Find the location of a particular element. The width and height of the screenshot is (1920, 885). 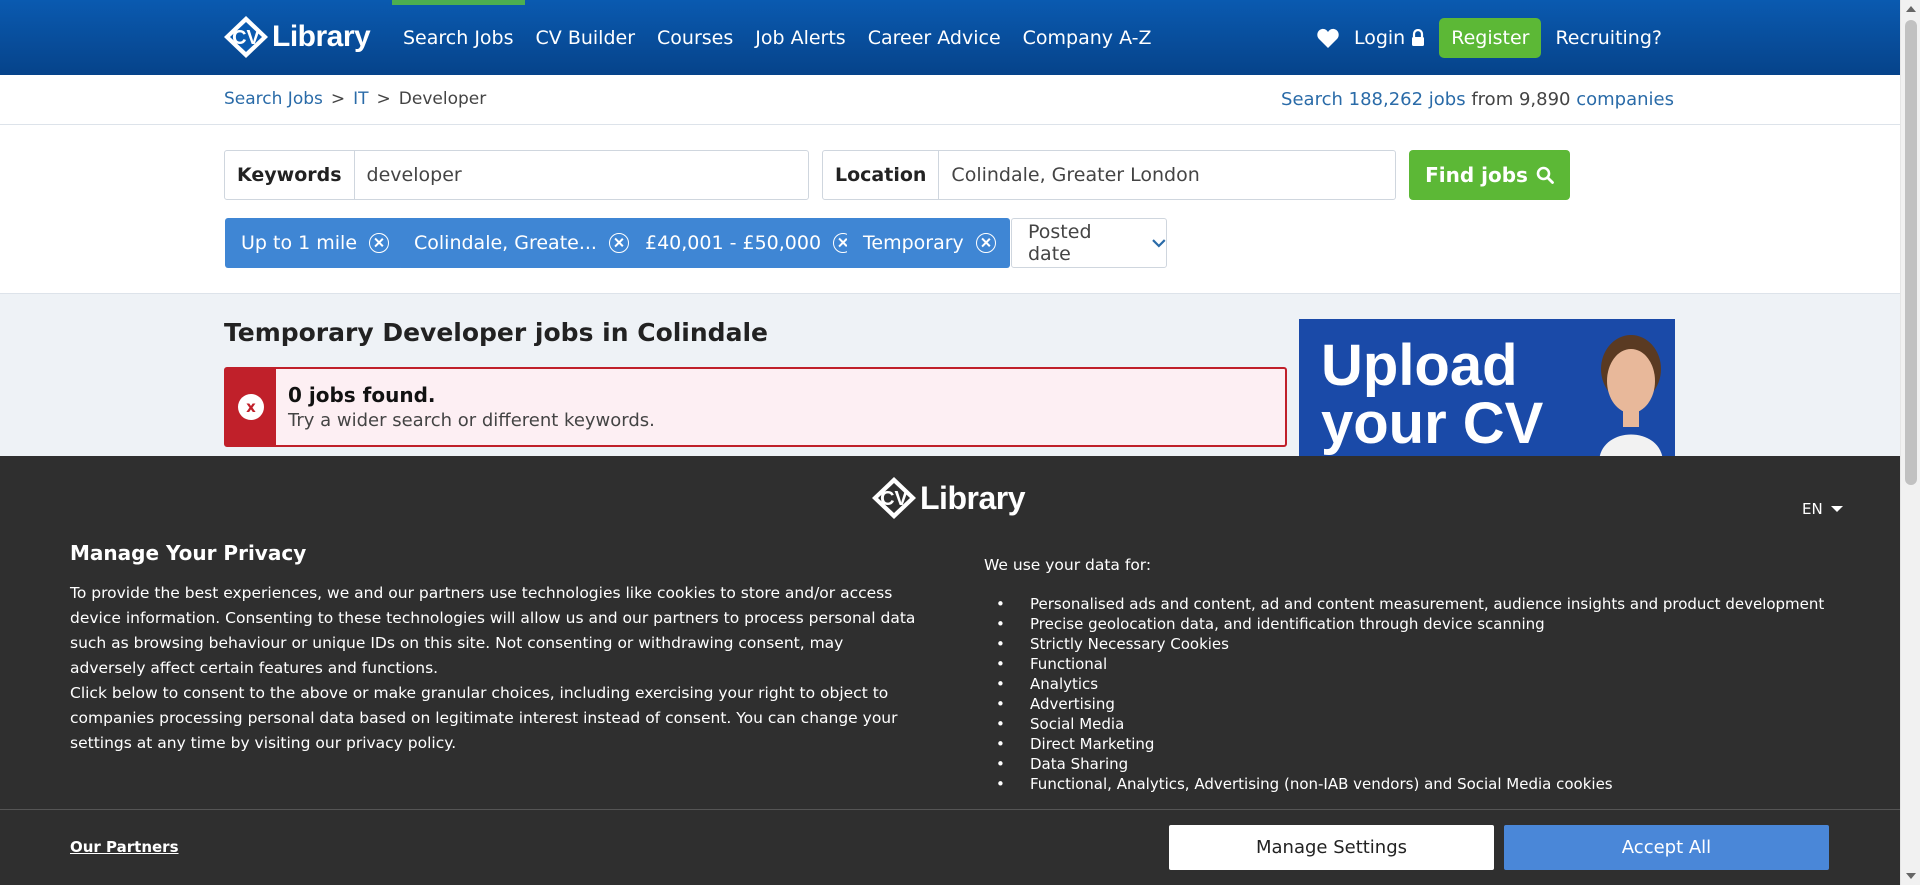

page-scrollbar is located at coordinates (1910, 442).